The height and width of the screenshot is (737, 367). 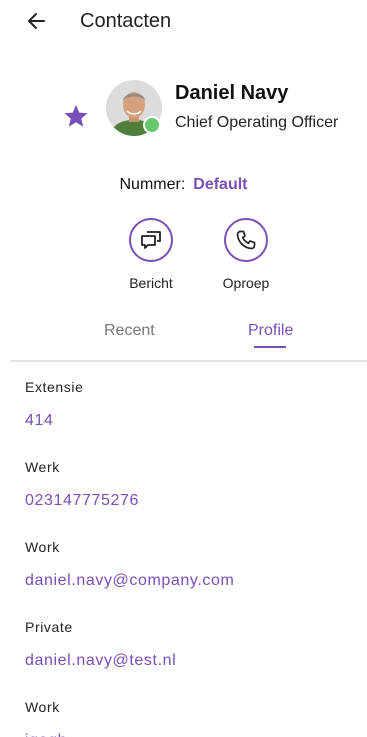 I want to click on message-button, so click(x=151, y=240).